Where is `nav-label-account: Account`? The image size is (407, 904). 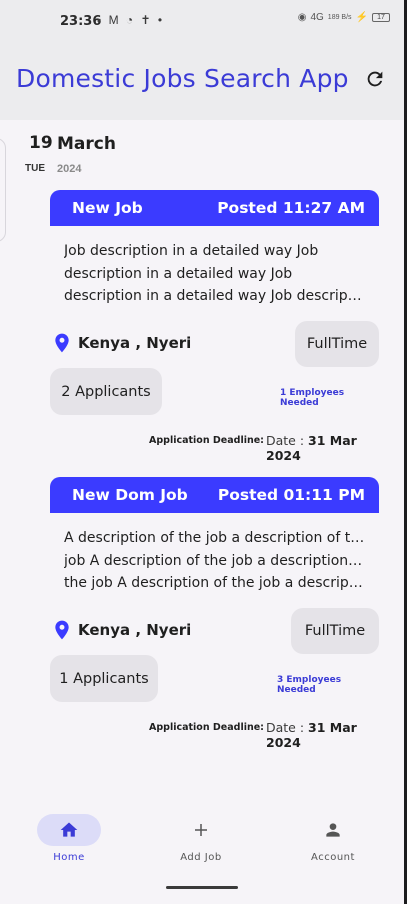 nav-label-account: Account is located at coordinates (333, 857).